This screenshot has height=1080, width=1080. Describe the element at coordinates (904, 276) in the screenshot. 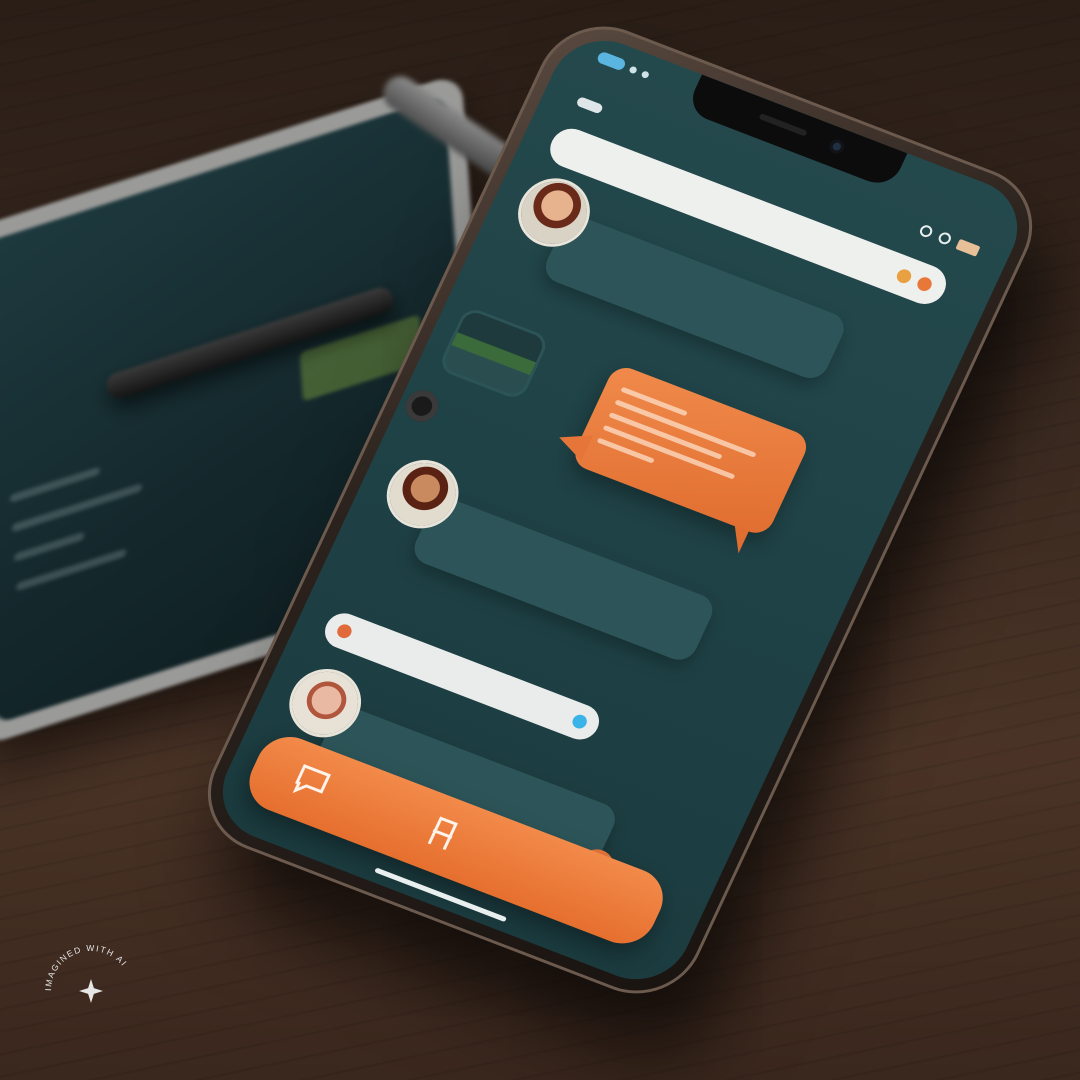

I see `mic-icon` at that location.